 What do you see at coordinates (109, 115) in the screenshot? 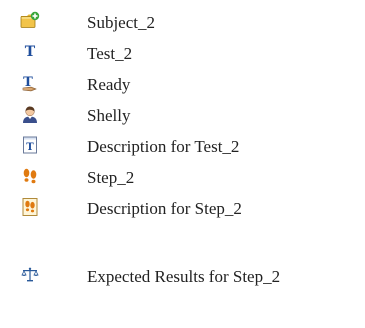
I see `list-item-label: Shelly` at bounding box center [109, 115].